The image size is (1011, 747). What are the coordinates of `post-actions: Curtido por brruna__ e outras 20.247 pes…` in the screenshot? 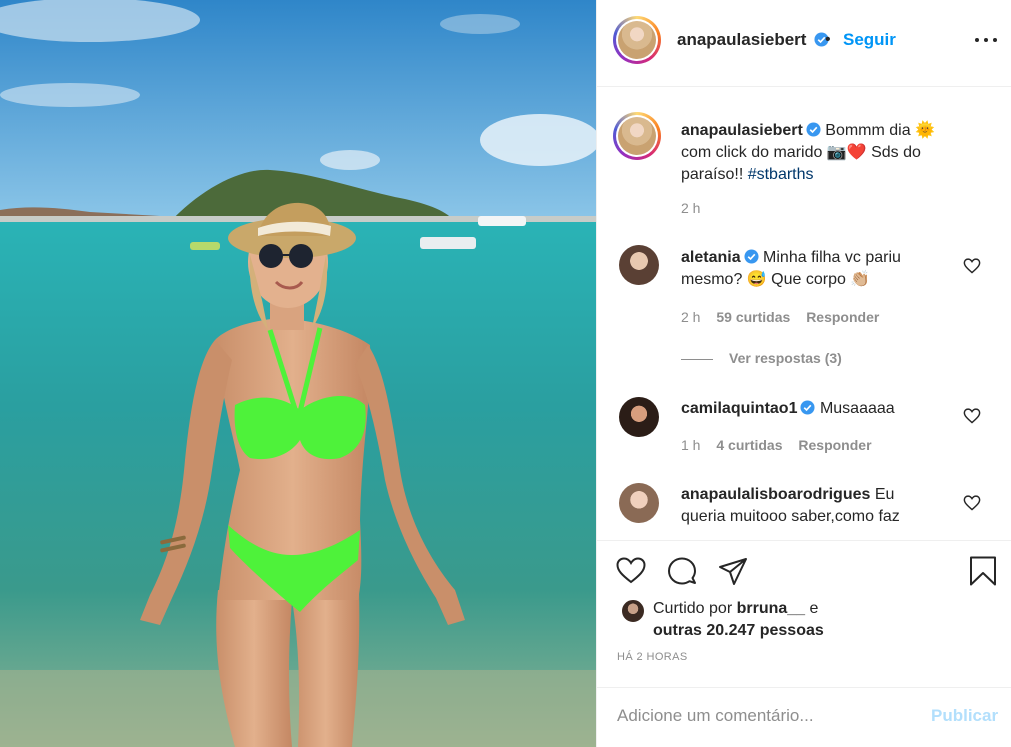 It's located at (804, 613).